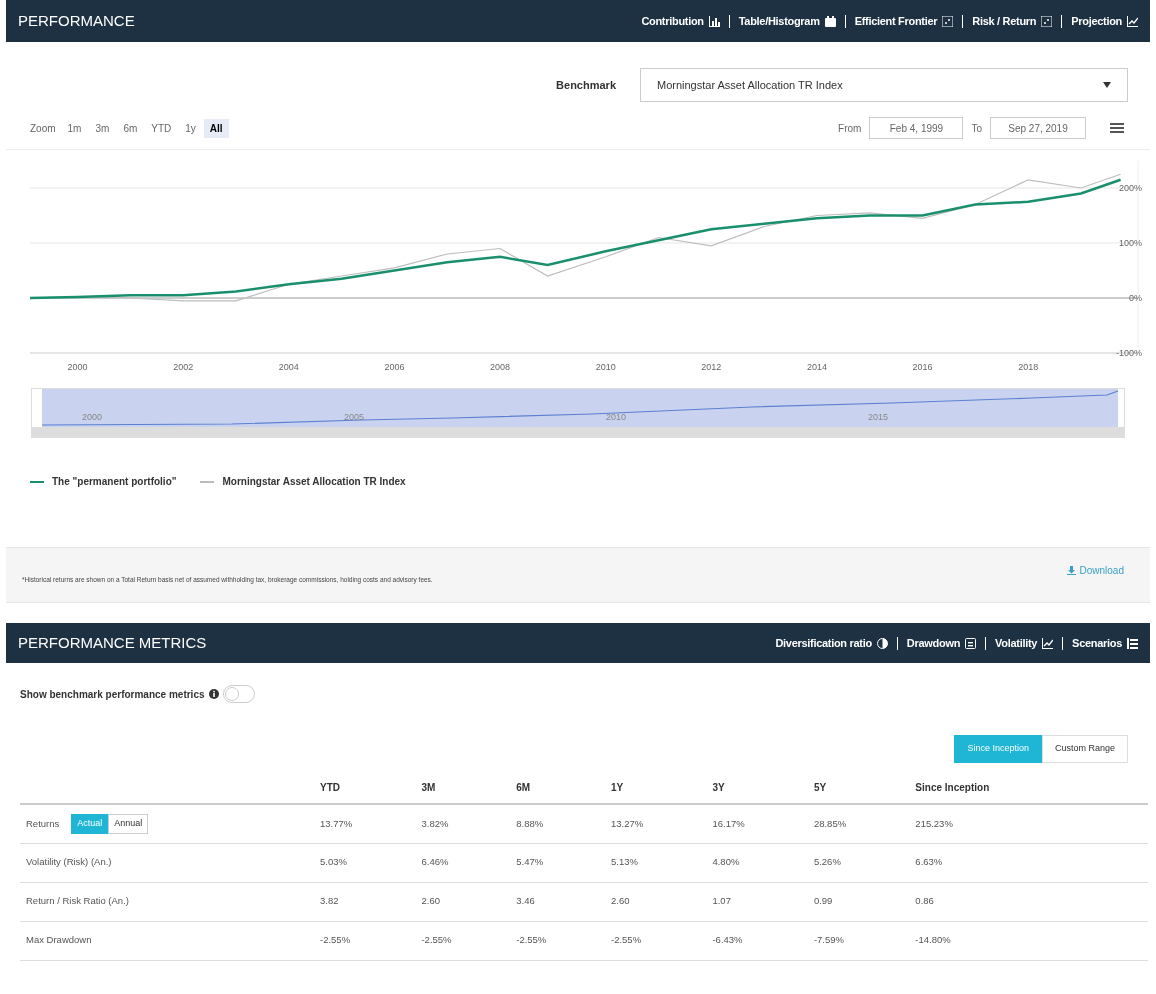 Image resolution: width=1156 pixels, height=994 pixels. Describe the element at coordinates (580, 408) in the screenshot. I see `navigator-window` at that location.